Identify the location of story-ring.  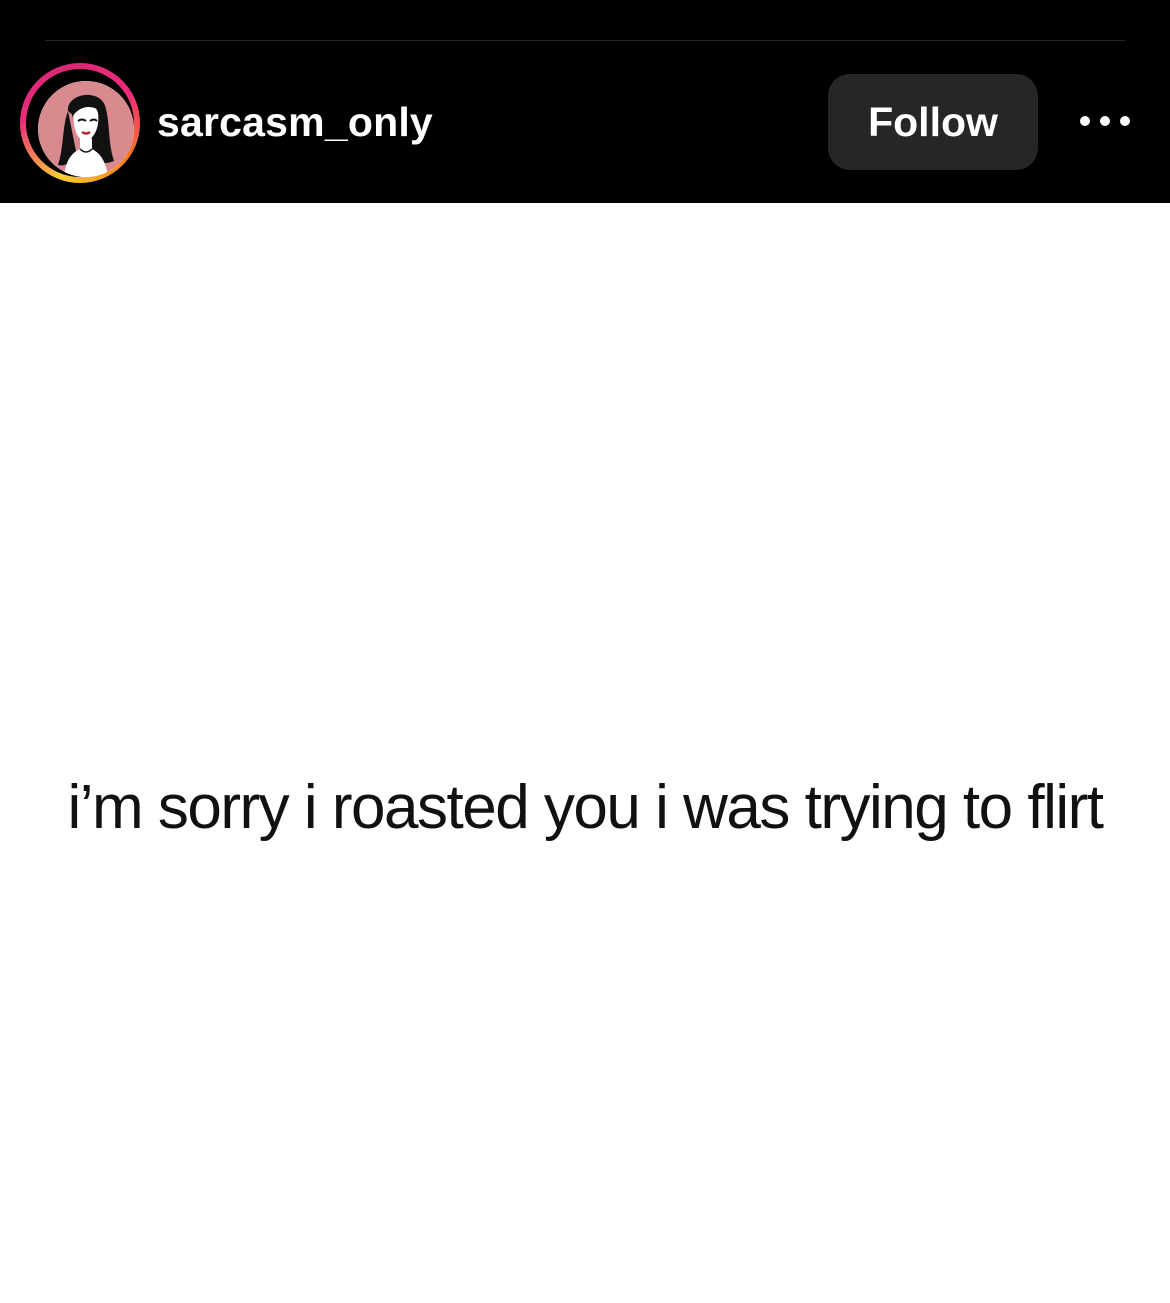
(80, 123).